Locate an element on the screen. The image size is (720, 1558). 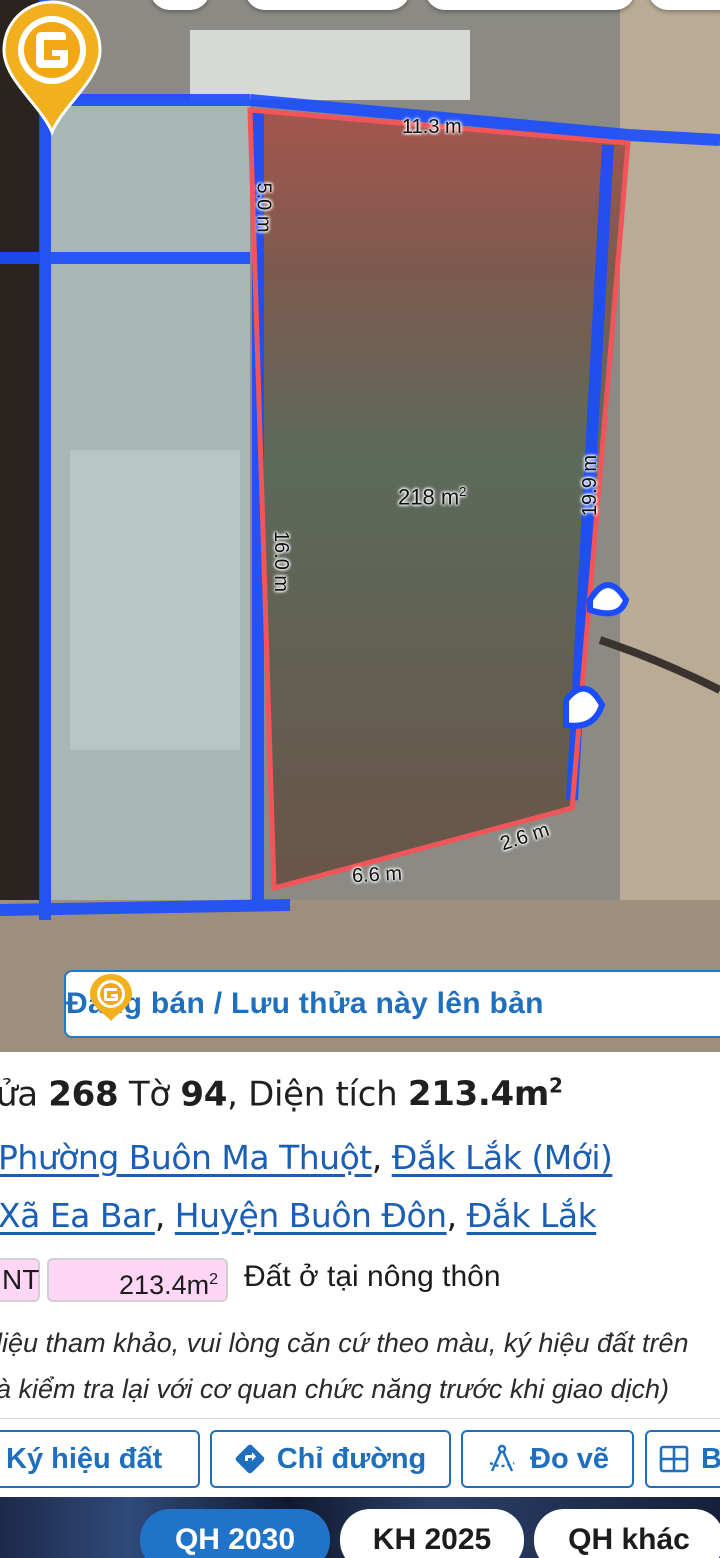
post-parcel-banner: Đăng bán / Lưu thửa này lên bản is located at coordinates (392, 1004).